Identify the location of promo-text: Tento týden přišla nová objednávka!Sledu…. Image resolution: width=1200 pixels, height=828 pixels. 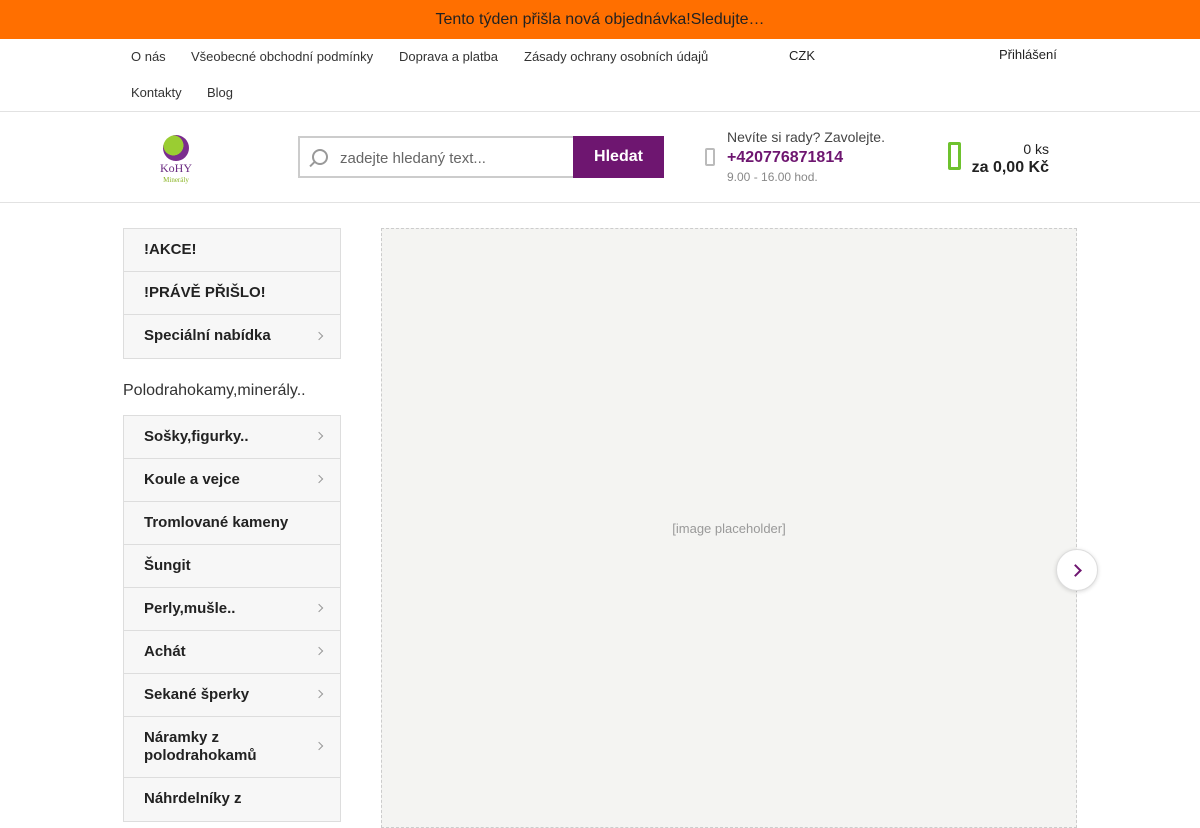
(599, 19).